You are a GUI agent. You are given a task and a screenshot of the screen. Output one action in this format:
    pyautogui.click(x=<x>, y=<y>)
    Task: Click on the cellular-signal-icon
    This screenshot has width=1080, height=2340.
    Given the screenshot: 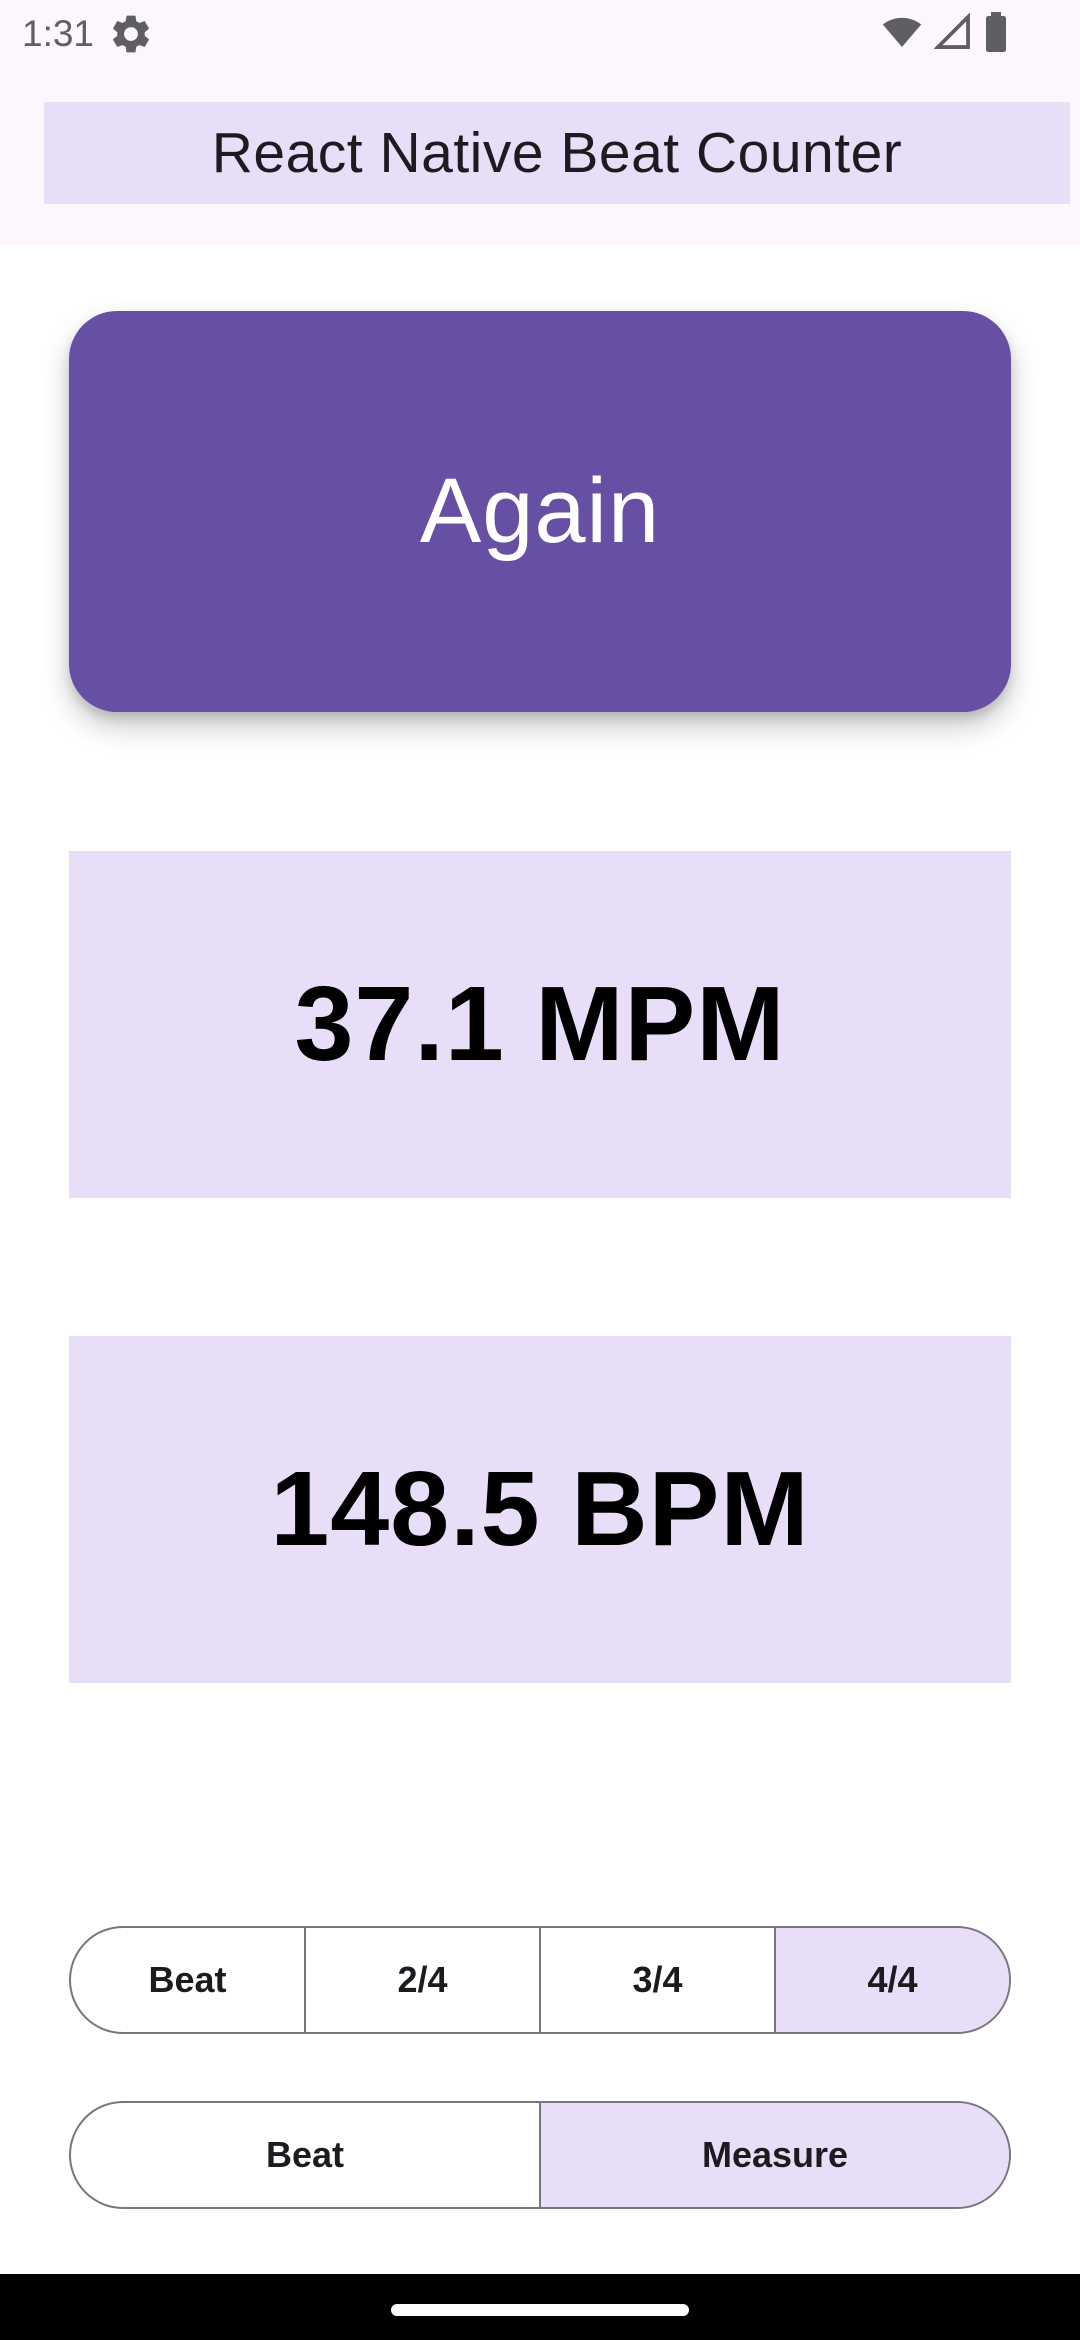 What is the action you would take?
    pyautogui.click(x=952, y=34)
    